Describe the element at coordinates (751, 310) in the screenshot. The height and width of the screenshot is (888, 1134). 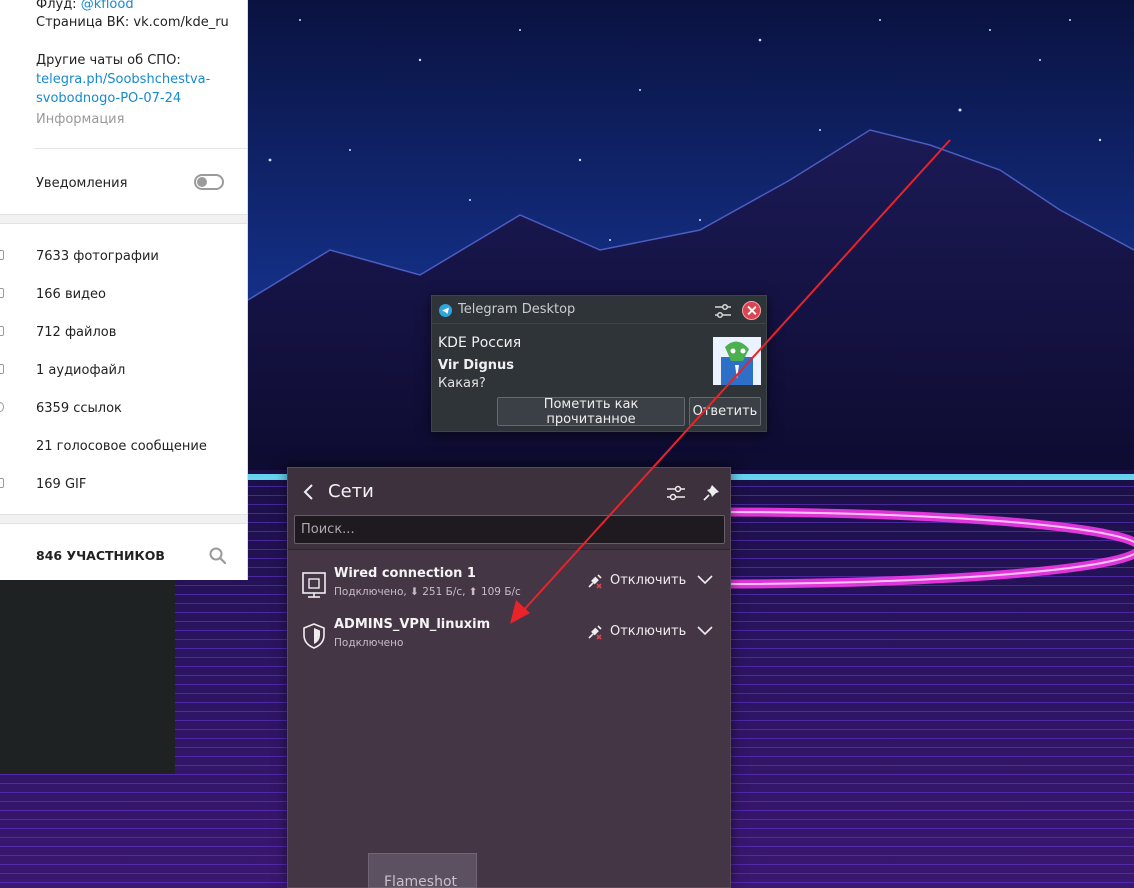
I see `close-icon` at that location.